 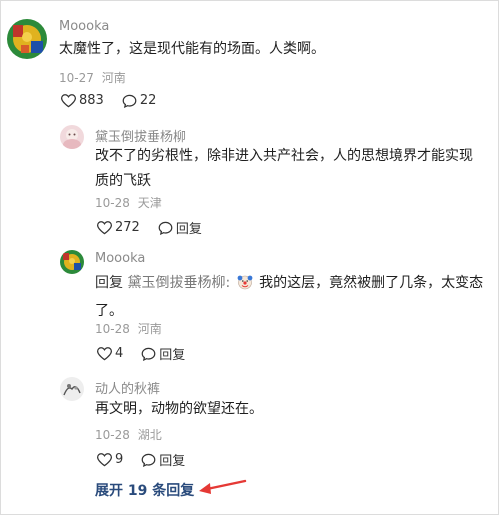 I want to click on reply-actions: 272 回复, so click(x=158, y=227).